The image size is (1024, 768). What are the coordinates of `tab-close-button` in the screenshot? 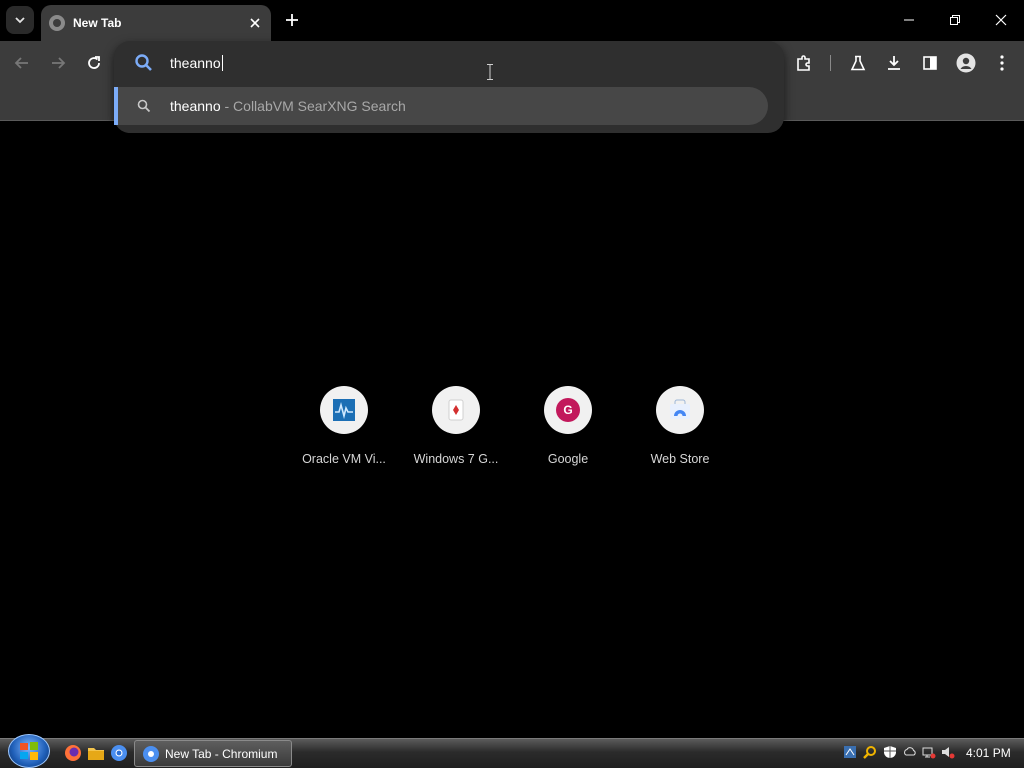 It's located at (255, 23).